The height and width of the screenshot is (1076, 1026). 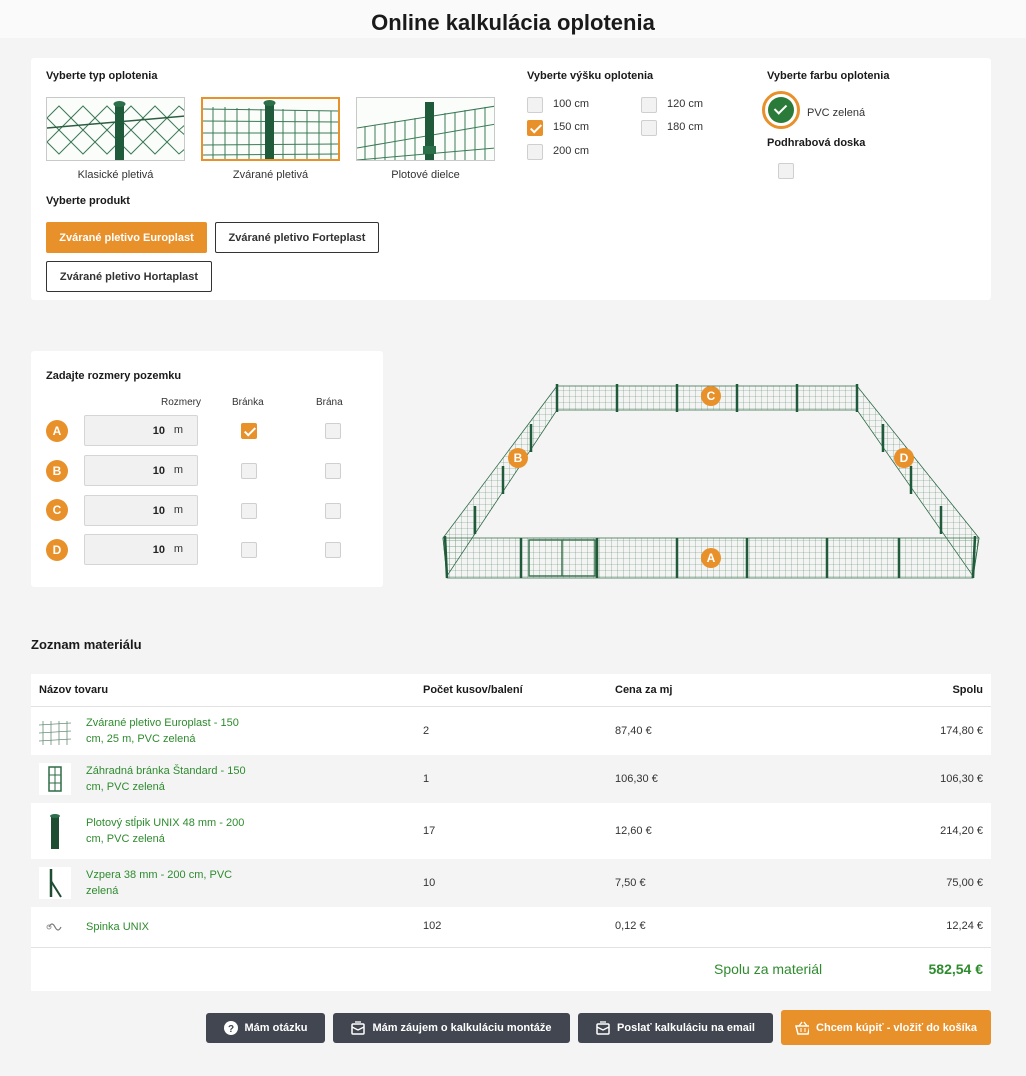 What do you see at coordinates (961, 731) in the screenshot?
I see `item-total: 174,80 €` at bounding box center [961, 731].